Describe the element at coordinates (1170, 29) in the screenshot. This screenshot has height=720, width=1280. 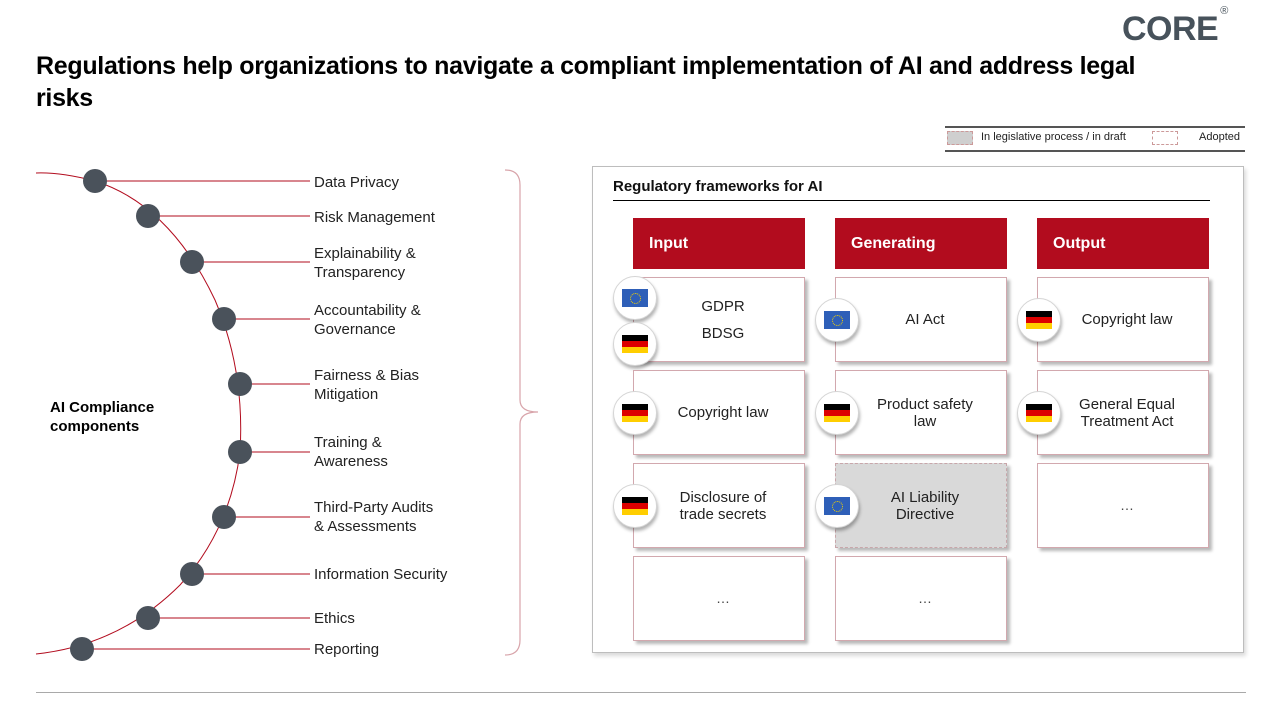
I see `logo-text: CORE` at that location.